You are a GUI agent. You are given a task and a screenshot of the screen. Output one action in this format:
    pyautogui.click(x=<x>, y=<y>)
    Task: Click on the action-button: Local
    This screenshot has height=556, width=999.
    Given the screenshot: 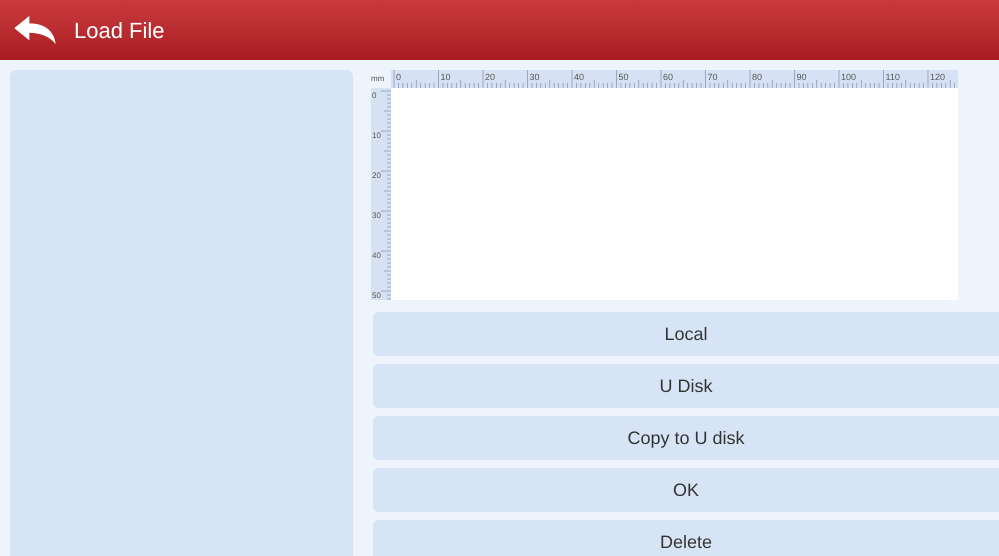 What is the action you would take?
    pyautogui.click(x=686, y=334)
    